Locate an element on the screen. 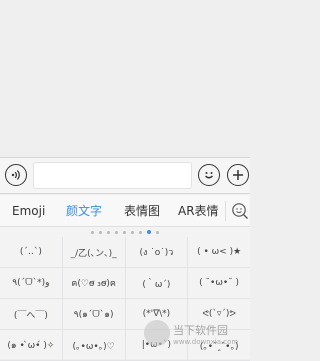  kaomoji-cell: (｡•ω•｡)♡ is located at coordinates (94, 345).